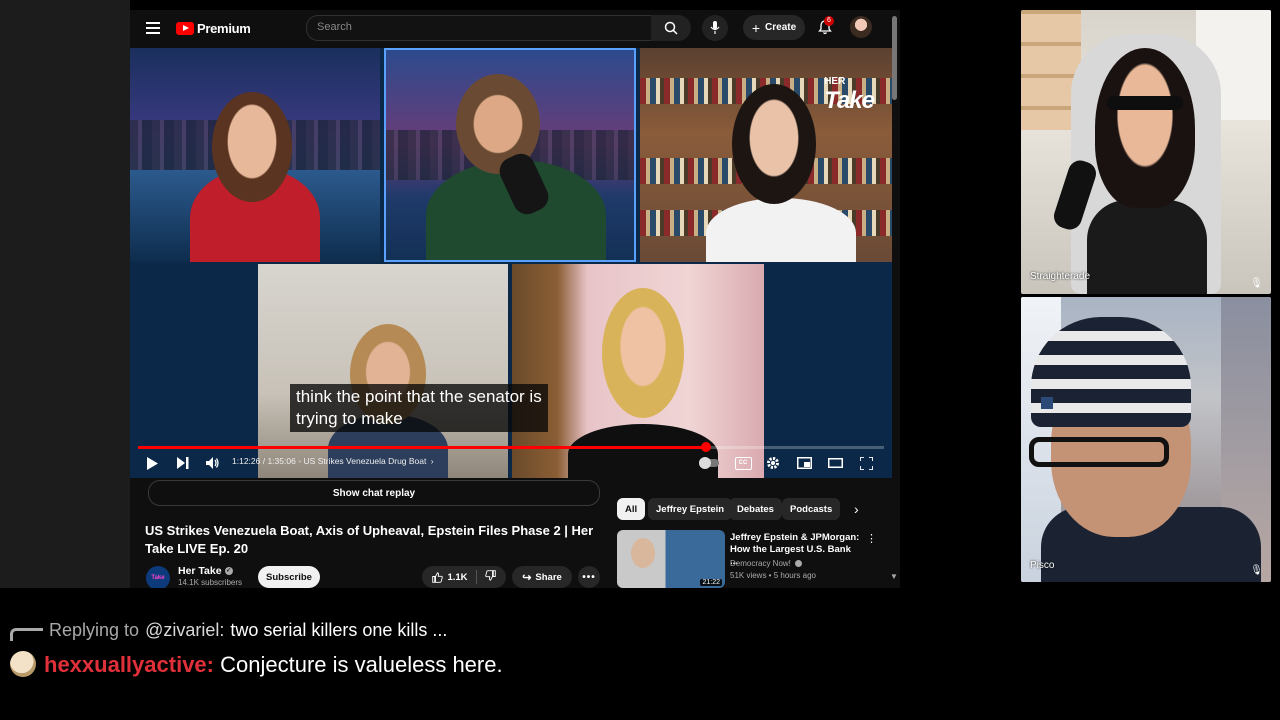  Describe the element at coordinates (365, 461) in the screenshot. I see `chapter-title: US Strikes Venezuela Drug Boat` at that location.